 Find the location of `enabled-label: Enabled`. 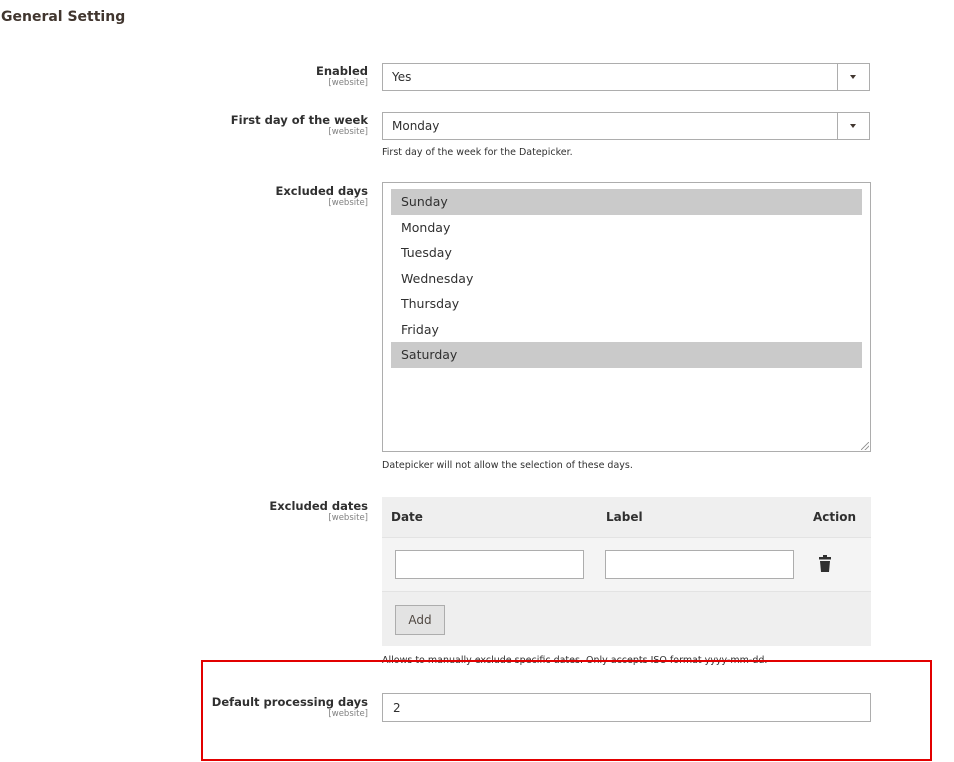

enabled-label: Enabled is located at coordinates (341, 71).